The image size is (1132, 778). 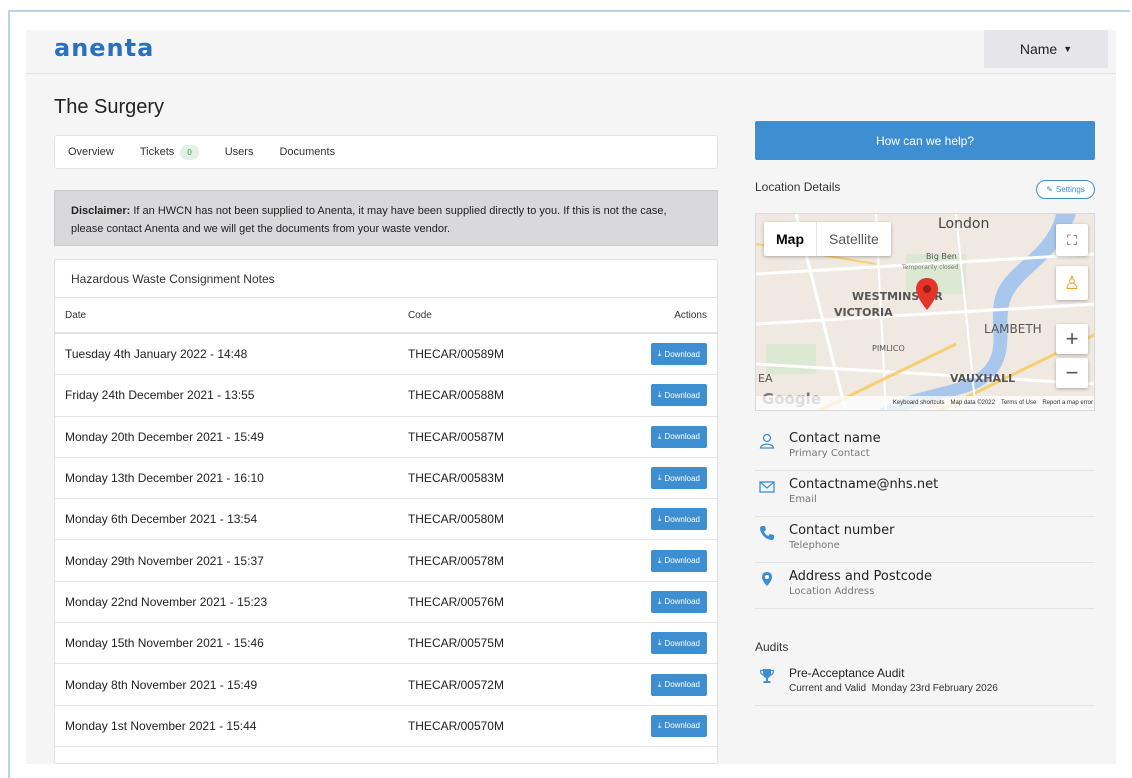 I want to click on map-label-lambeth: LAMBETH, so click(x=1013, y=329).